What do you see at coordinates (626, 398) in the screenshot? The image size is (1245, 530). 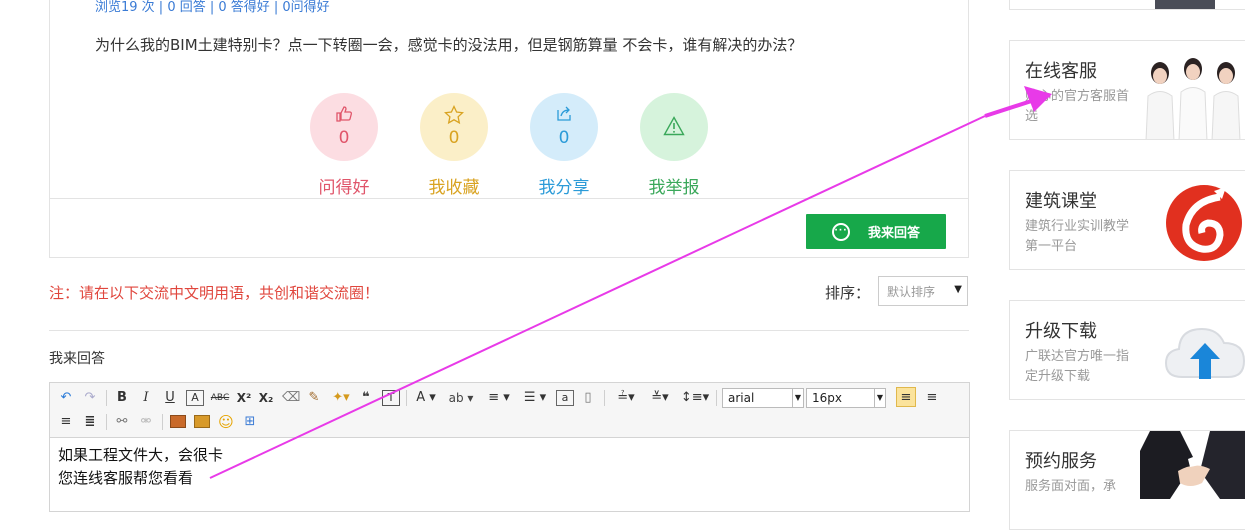 I see `row-spacing-top-icon: ≟▾` at bounding box center [626, 398].